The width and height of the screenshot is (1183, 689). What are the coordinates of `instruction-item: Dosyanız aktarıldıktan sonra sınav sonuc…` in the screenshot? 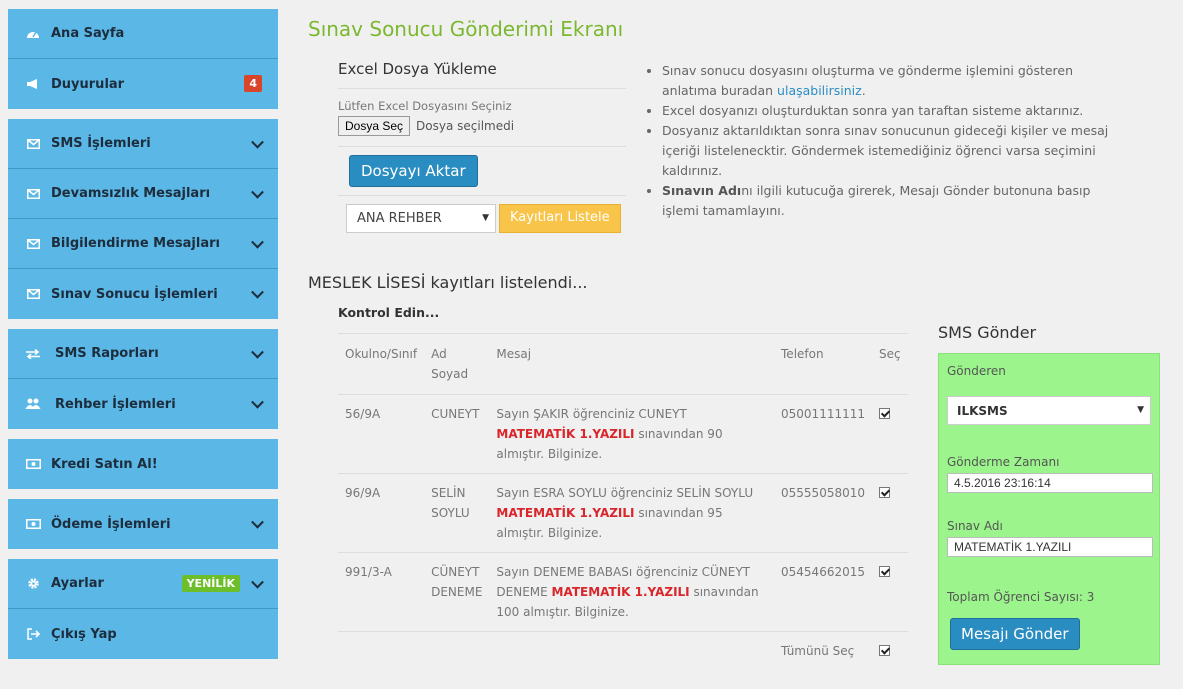 It's located at (888, 151).